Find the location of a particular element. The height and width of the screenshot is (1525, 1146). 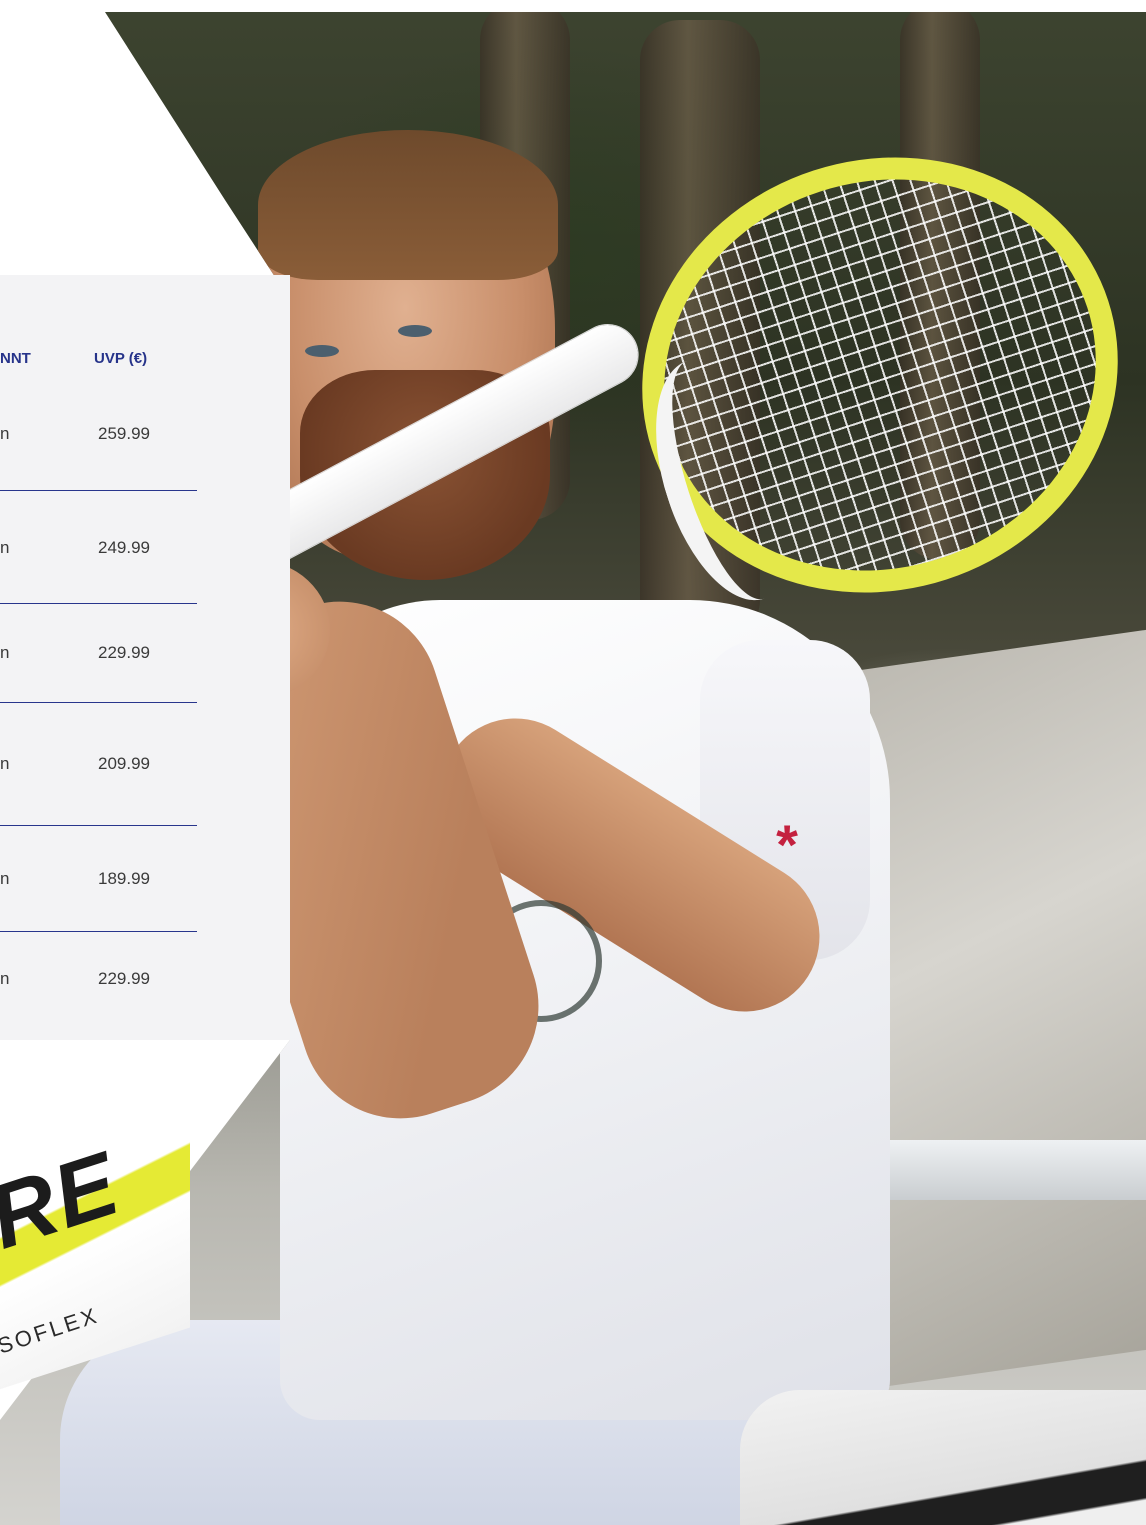

bench is located at coordinates (1008, 1170).